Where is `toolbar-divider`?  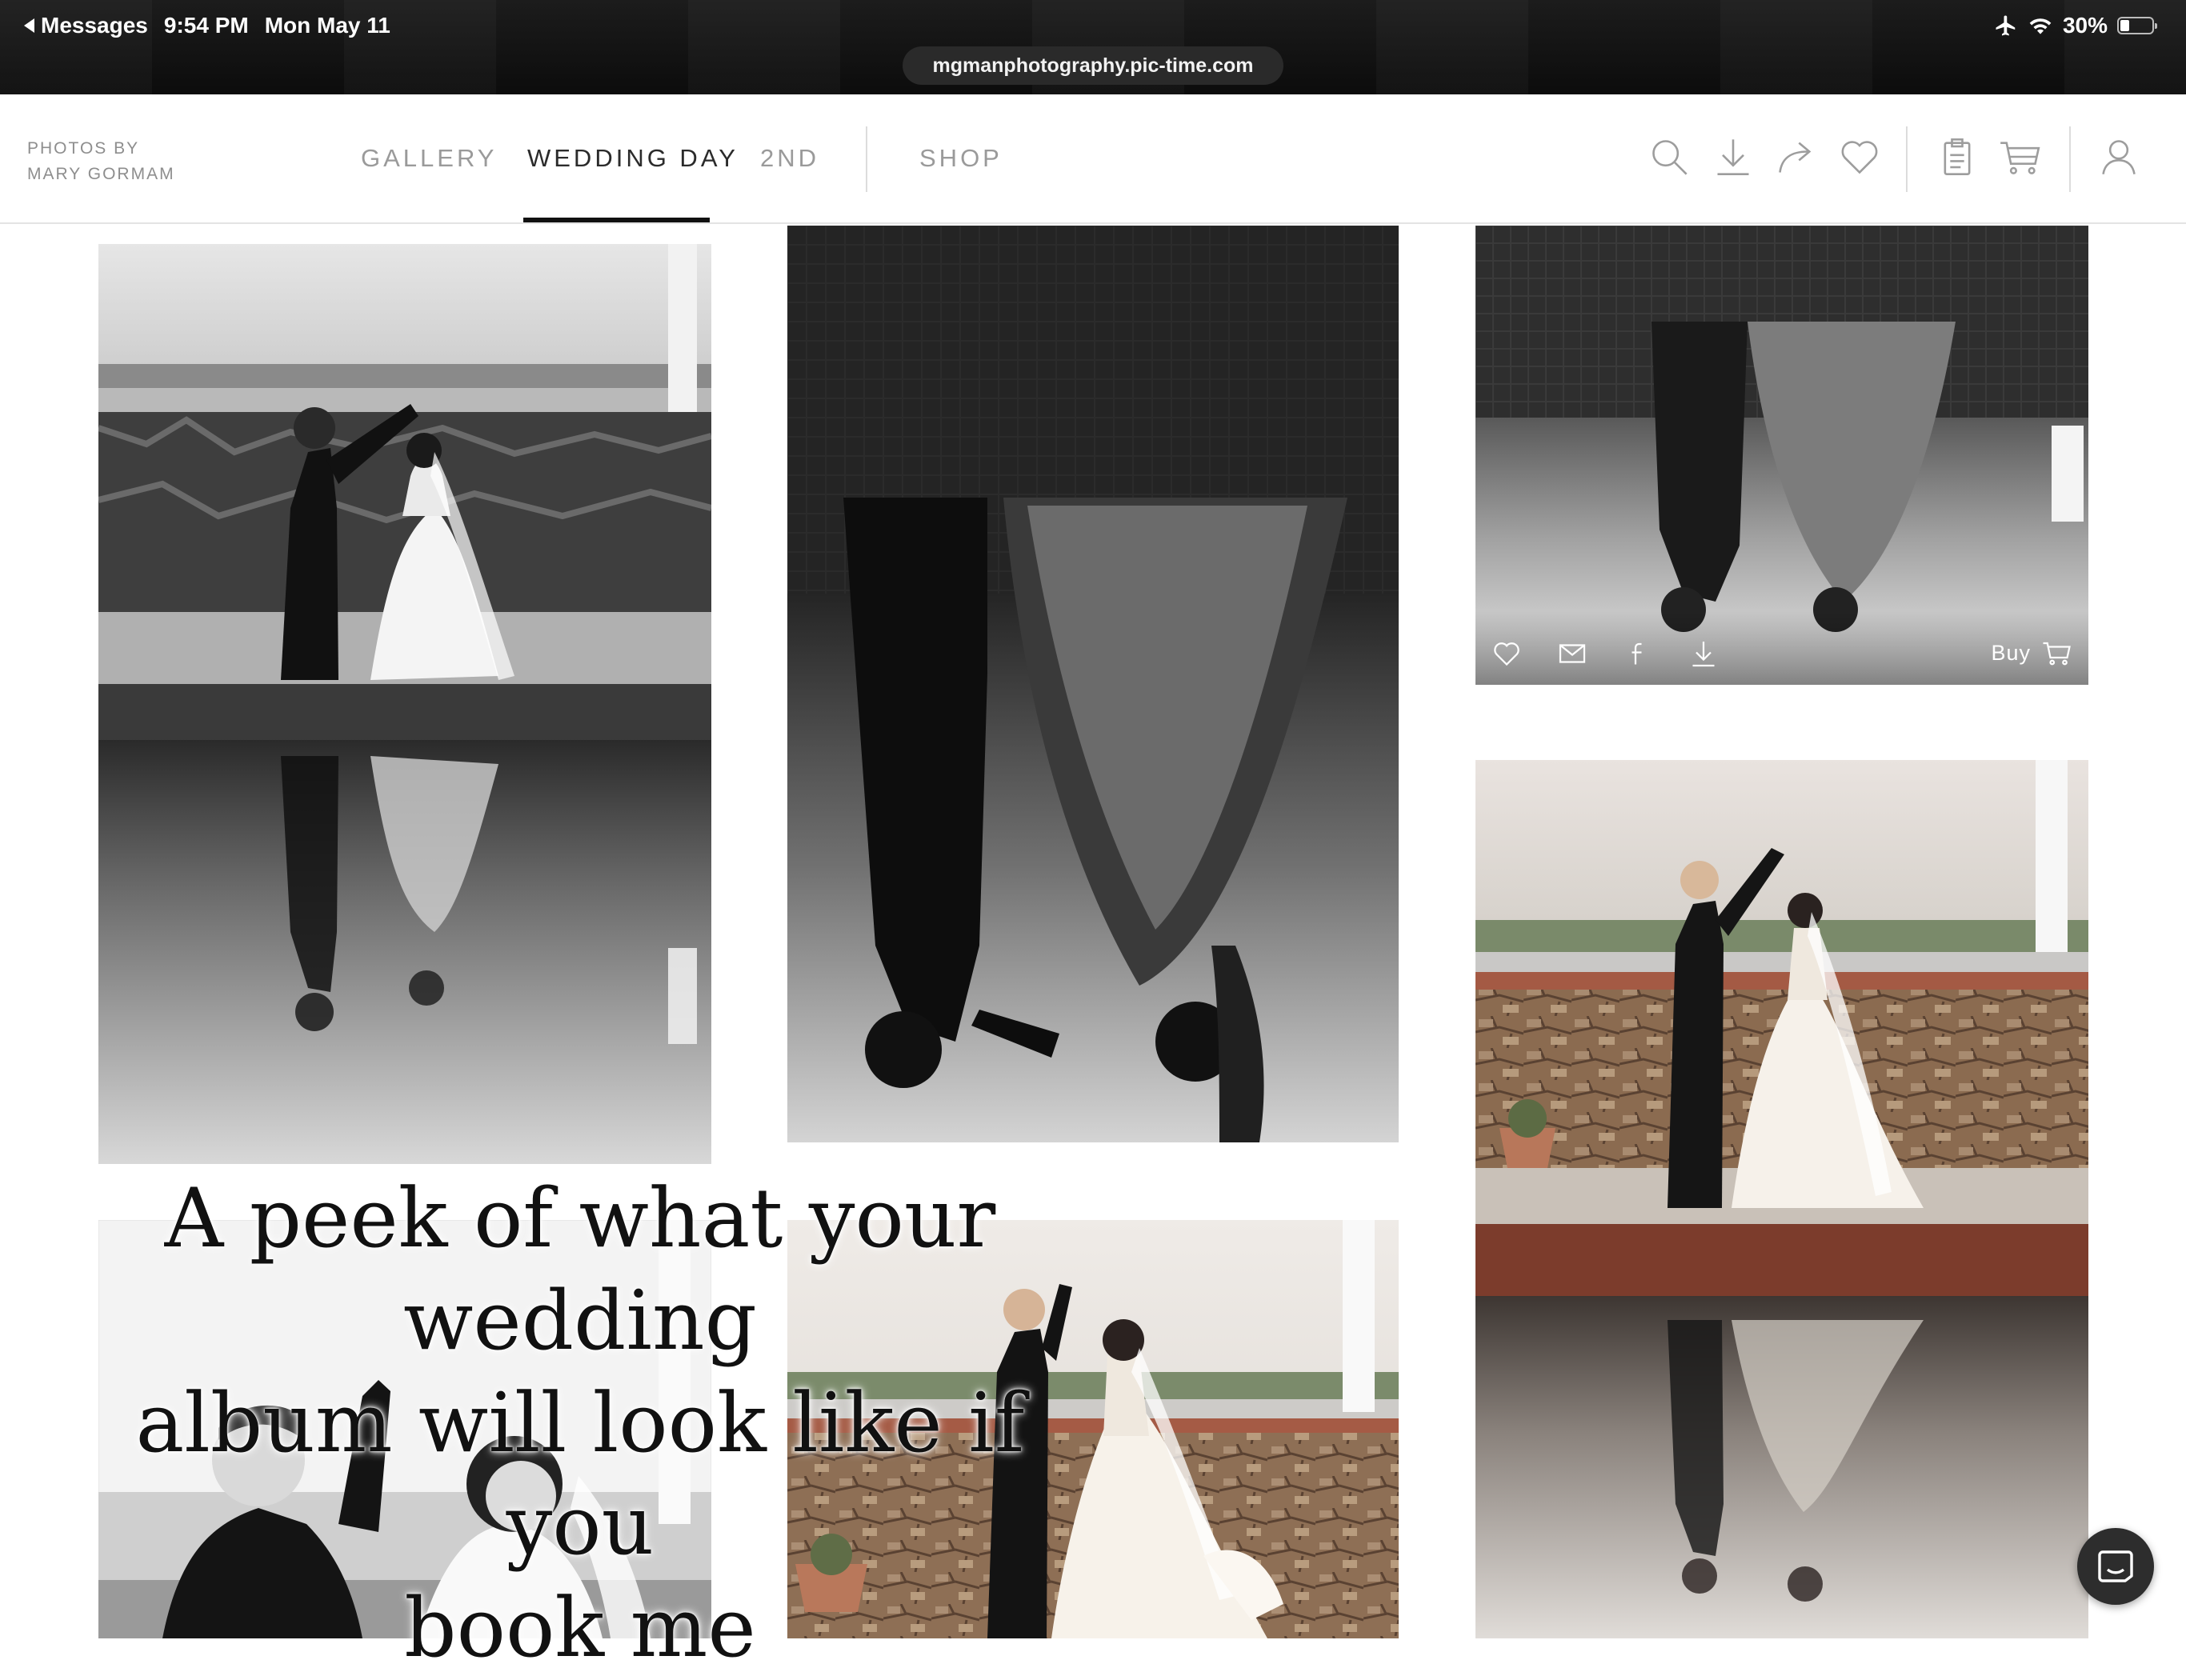
toolbar-divider is located at coordinates (1907, 159).